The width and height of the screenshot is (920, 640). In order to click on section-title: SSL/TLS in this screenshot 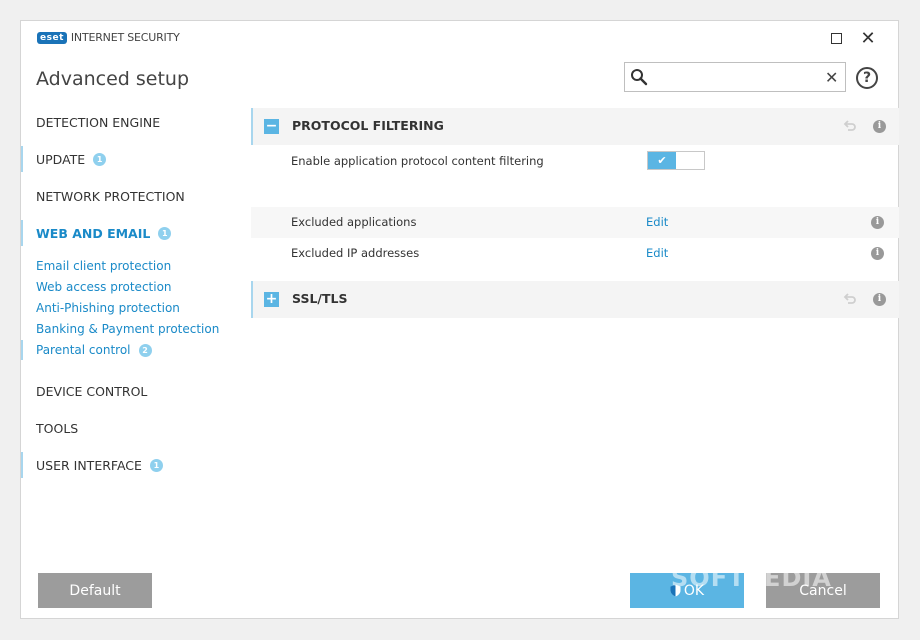, I will do `click(320, 298)`.